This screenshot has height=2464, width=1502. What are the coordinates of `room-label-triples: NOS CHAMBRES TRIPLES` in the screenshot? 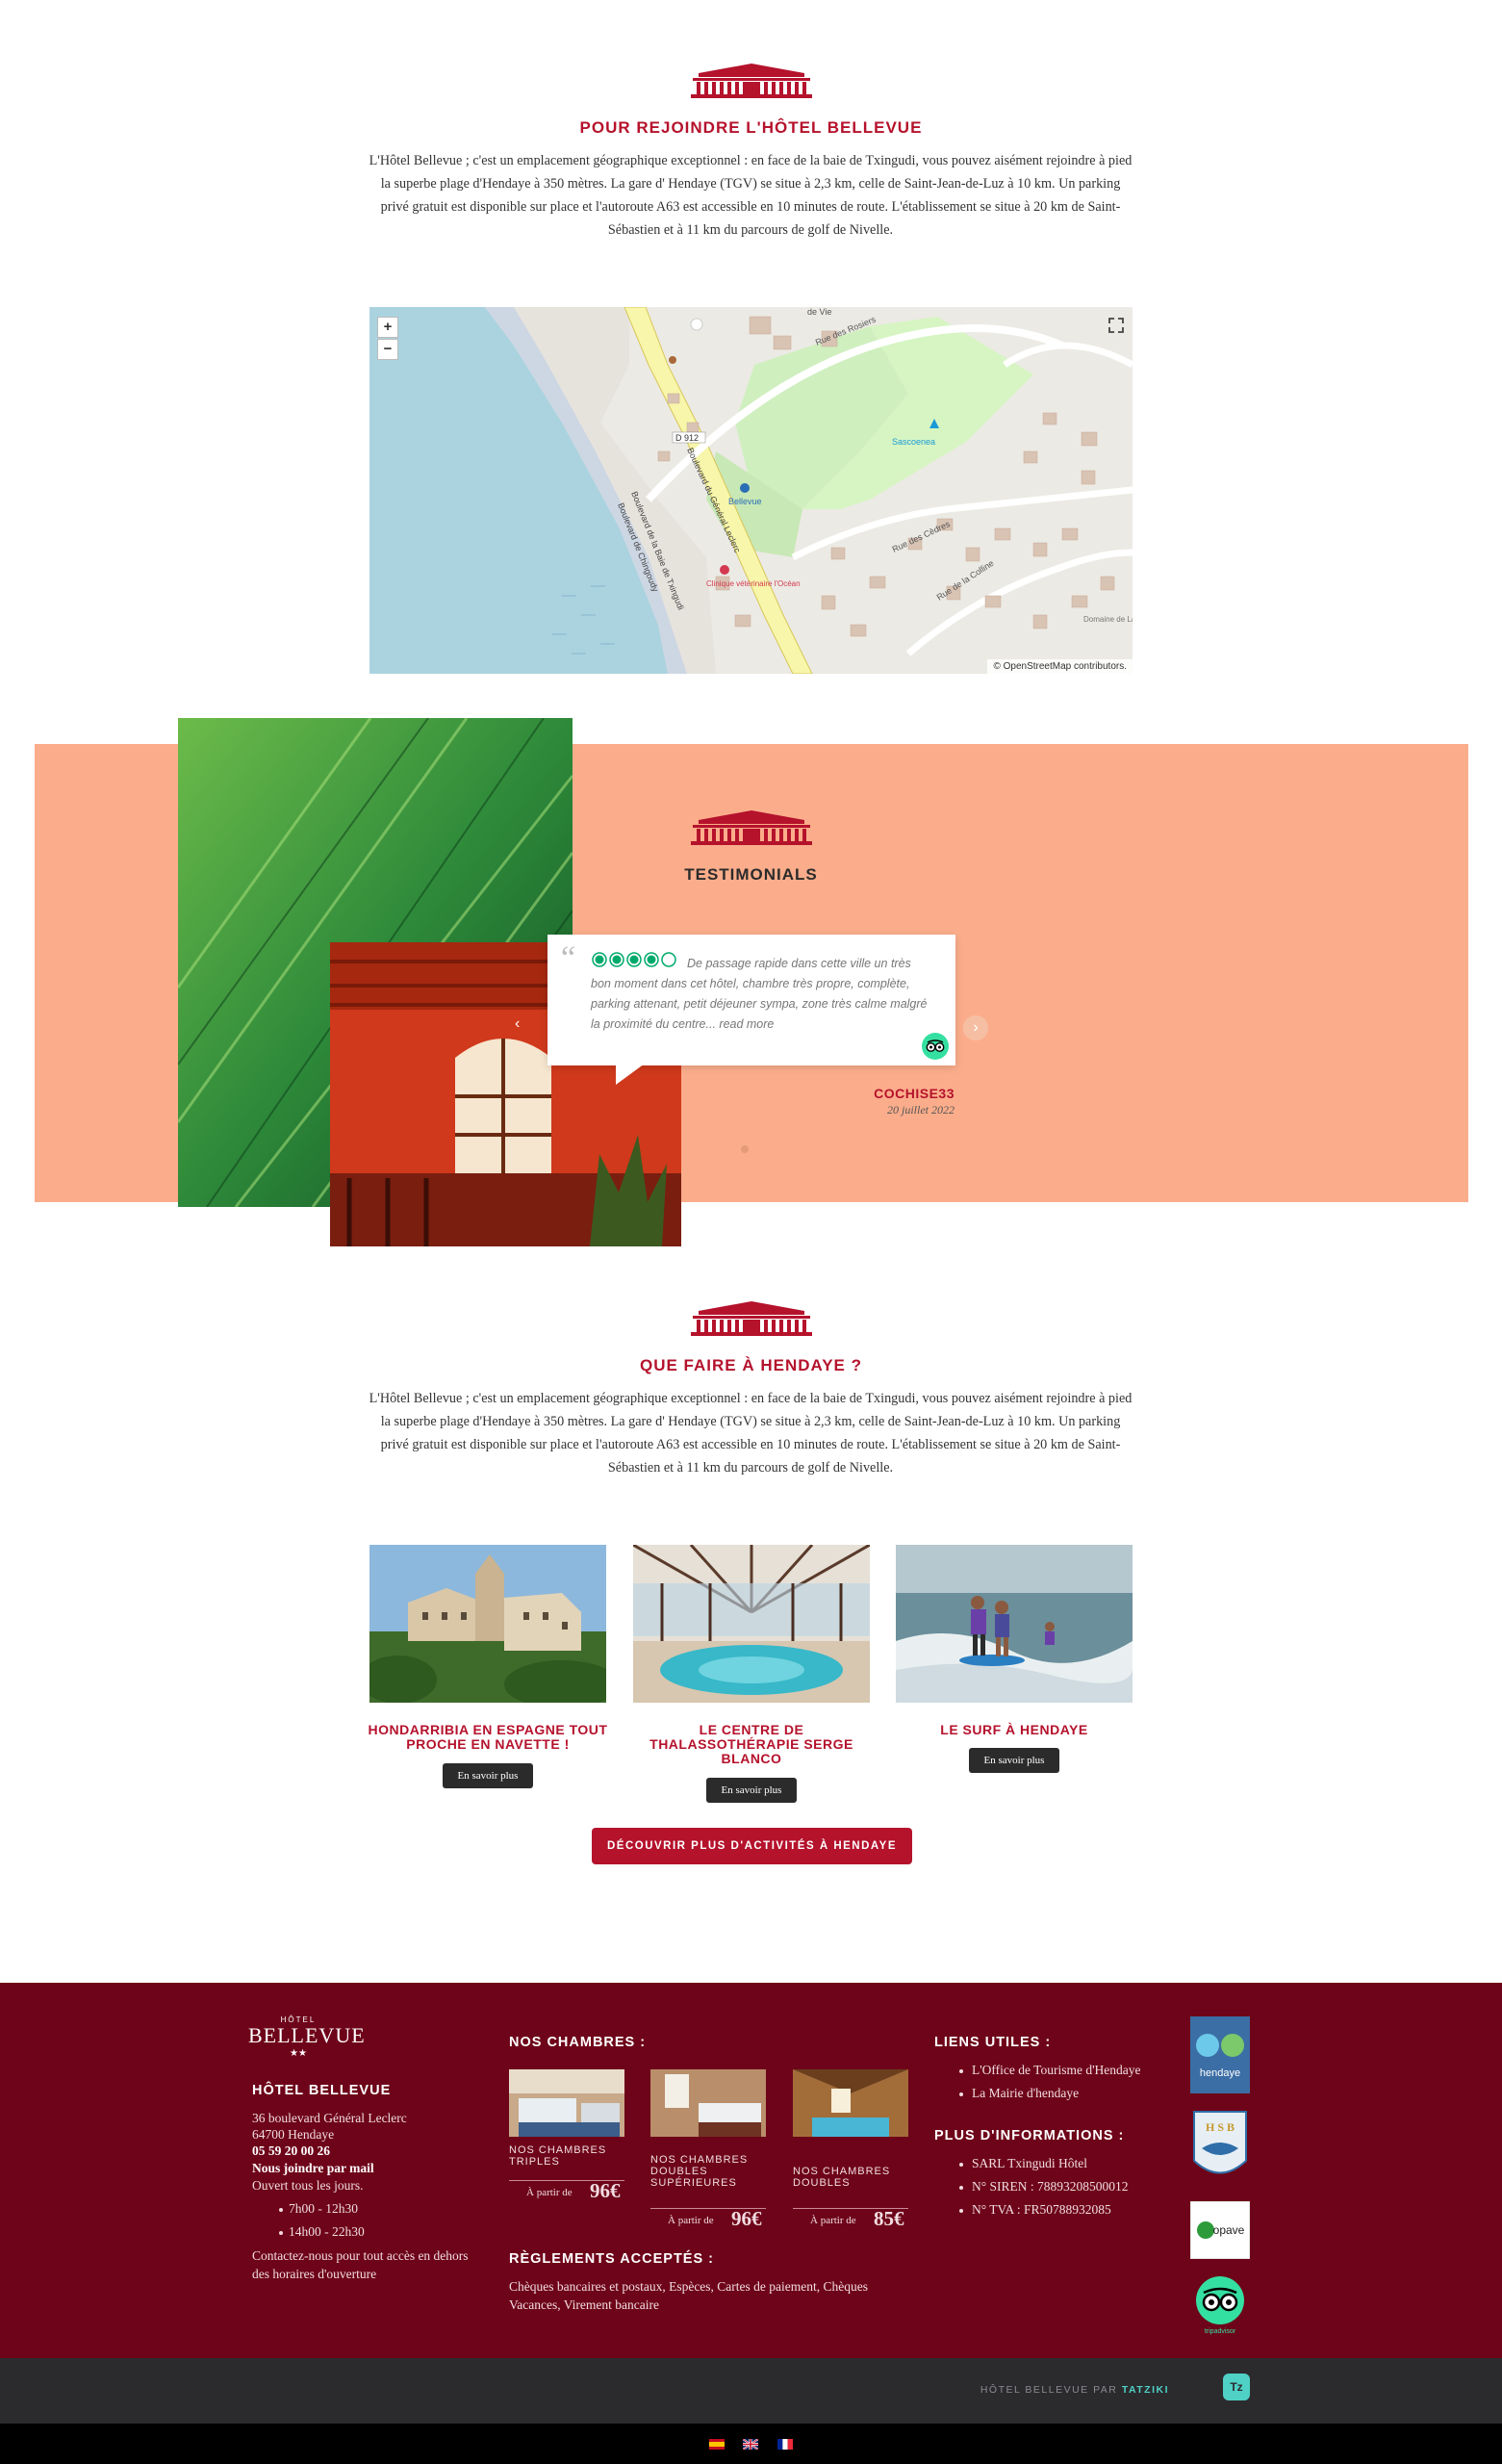 It's located at (567, 2156).